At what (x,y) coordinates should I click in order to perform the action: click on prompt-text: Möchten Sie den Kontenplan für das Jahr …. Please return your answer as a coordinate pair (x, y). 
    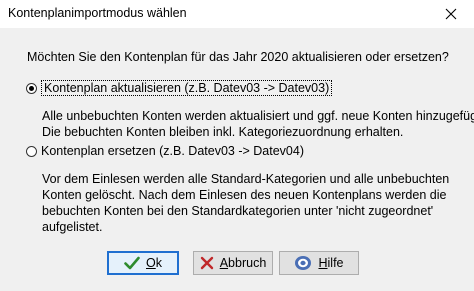
    Looking at the image, I should click on (238, 57).